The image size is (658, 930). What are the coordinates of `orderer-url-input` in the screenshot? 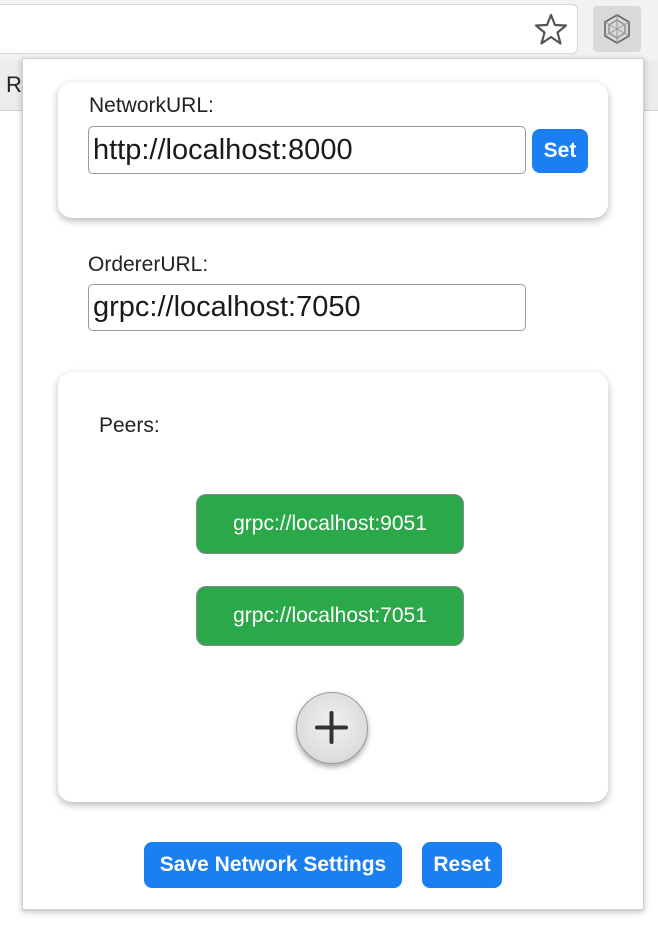 It's located at (307, 307).